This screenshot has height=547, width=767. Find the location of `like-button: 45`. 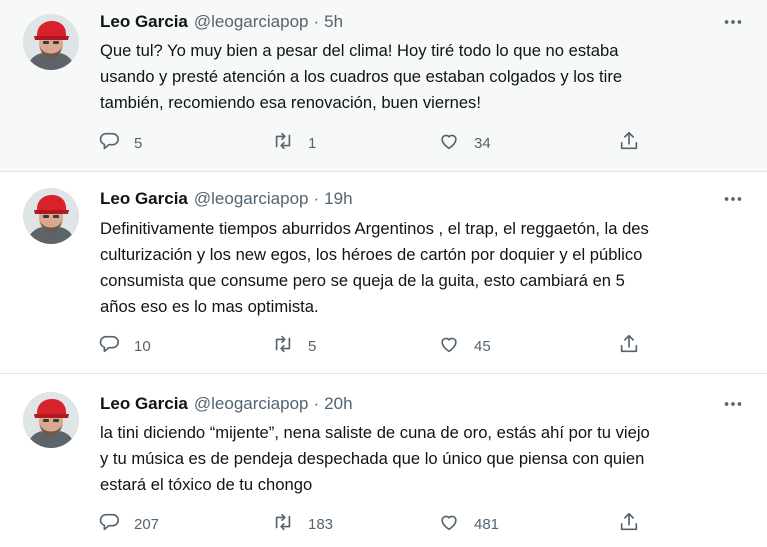

like-button: 45 is located at coordinates (464, 346).